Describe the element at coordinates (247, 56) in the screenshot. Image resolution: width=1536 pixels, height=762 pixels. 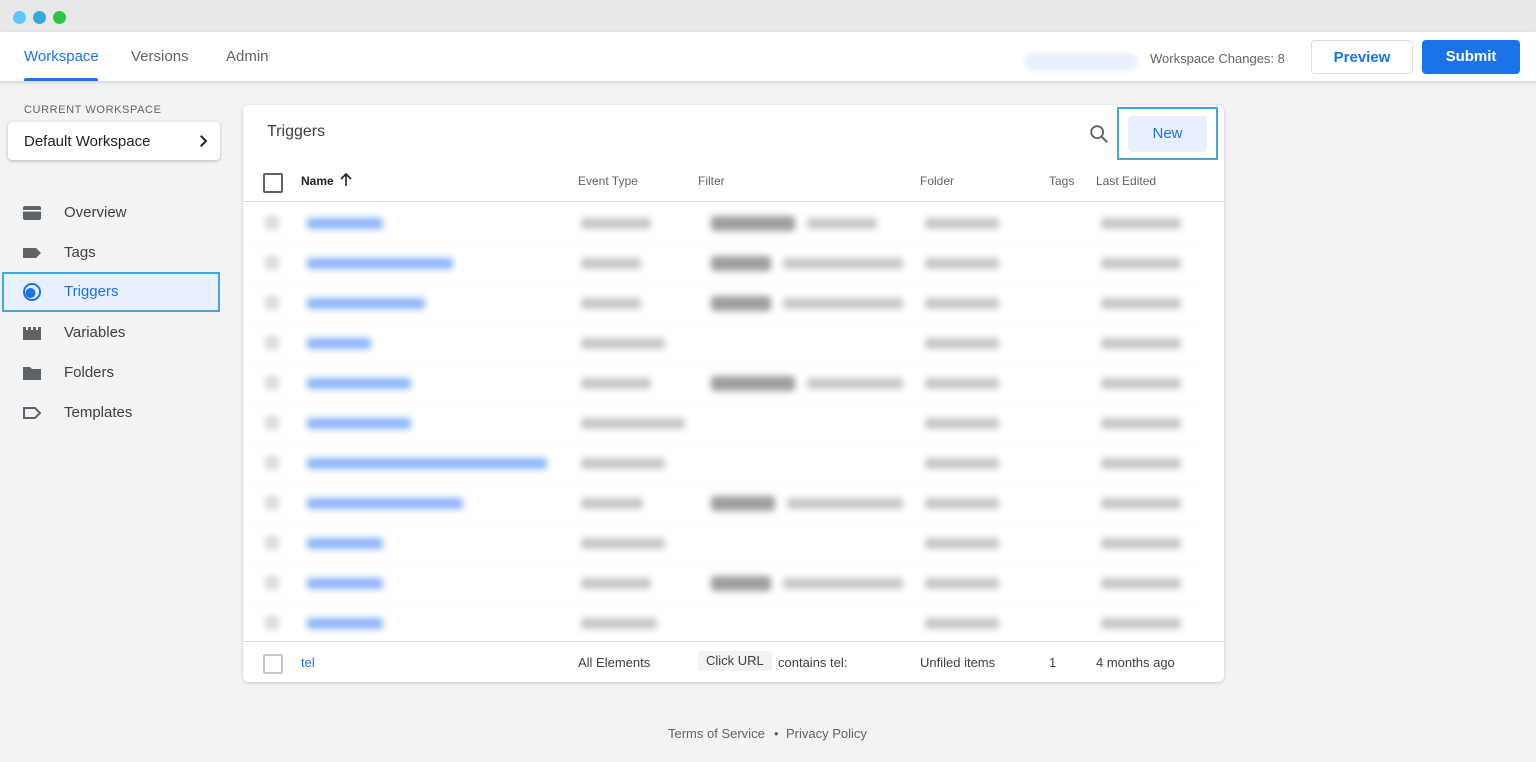
I see `tab-admin: Admin` at that location.